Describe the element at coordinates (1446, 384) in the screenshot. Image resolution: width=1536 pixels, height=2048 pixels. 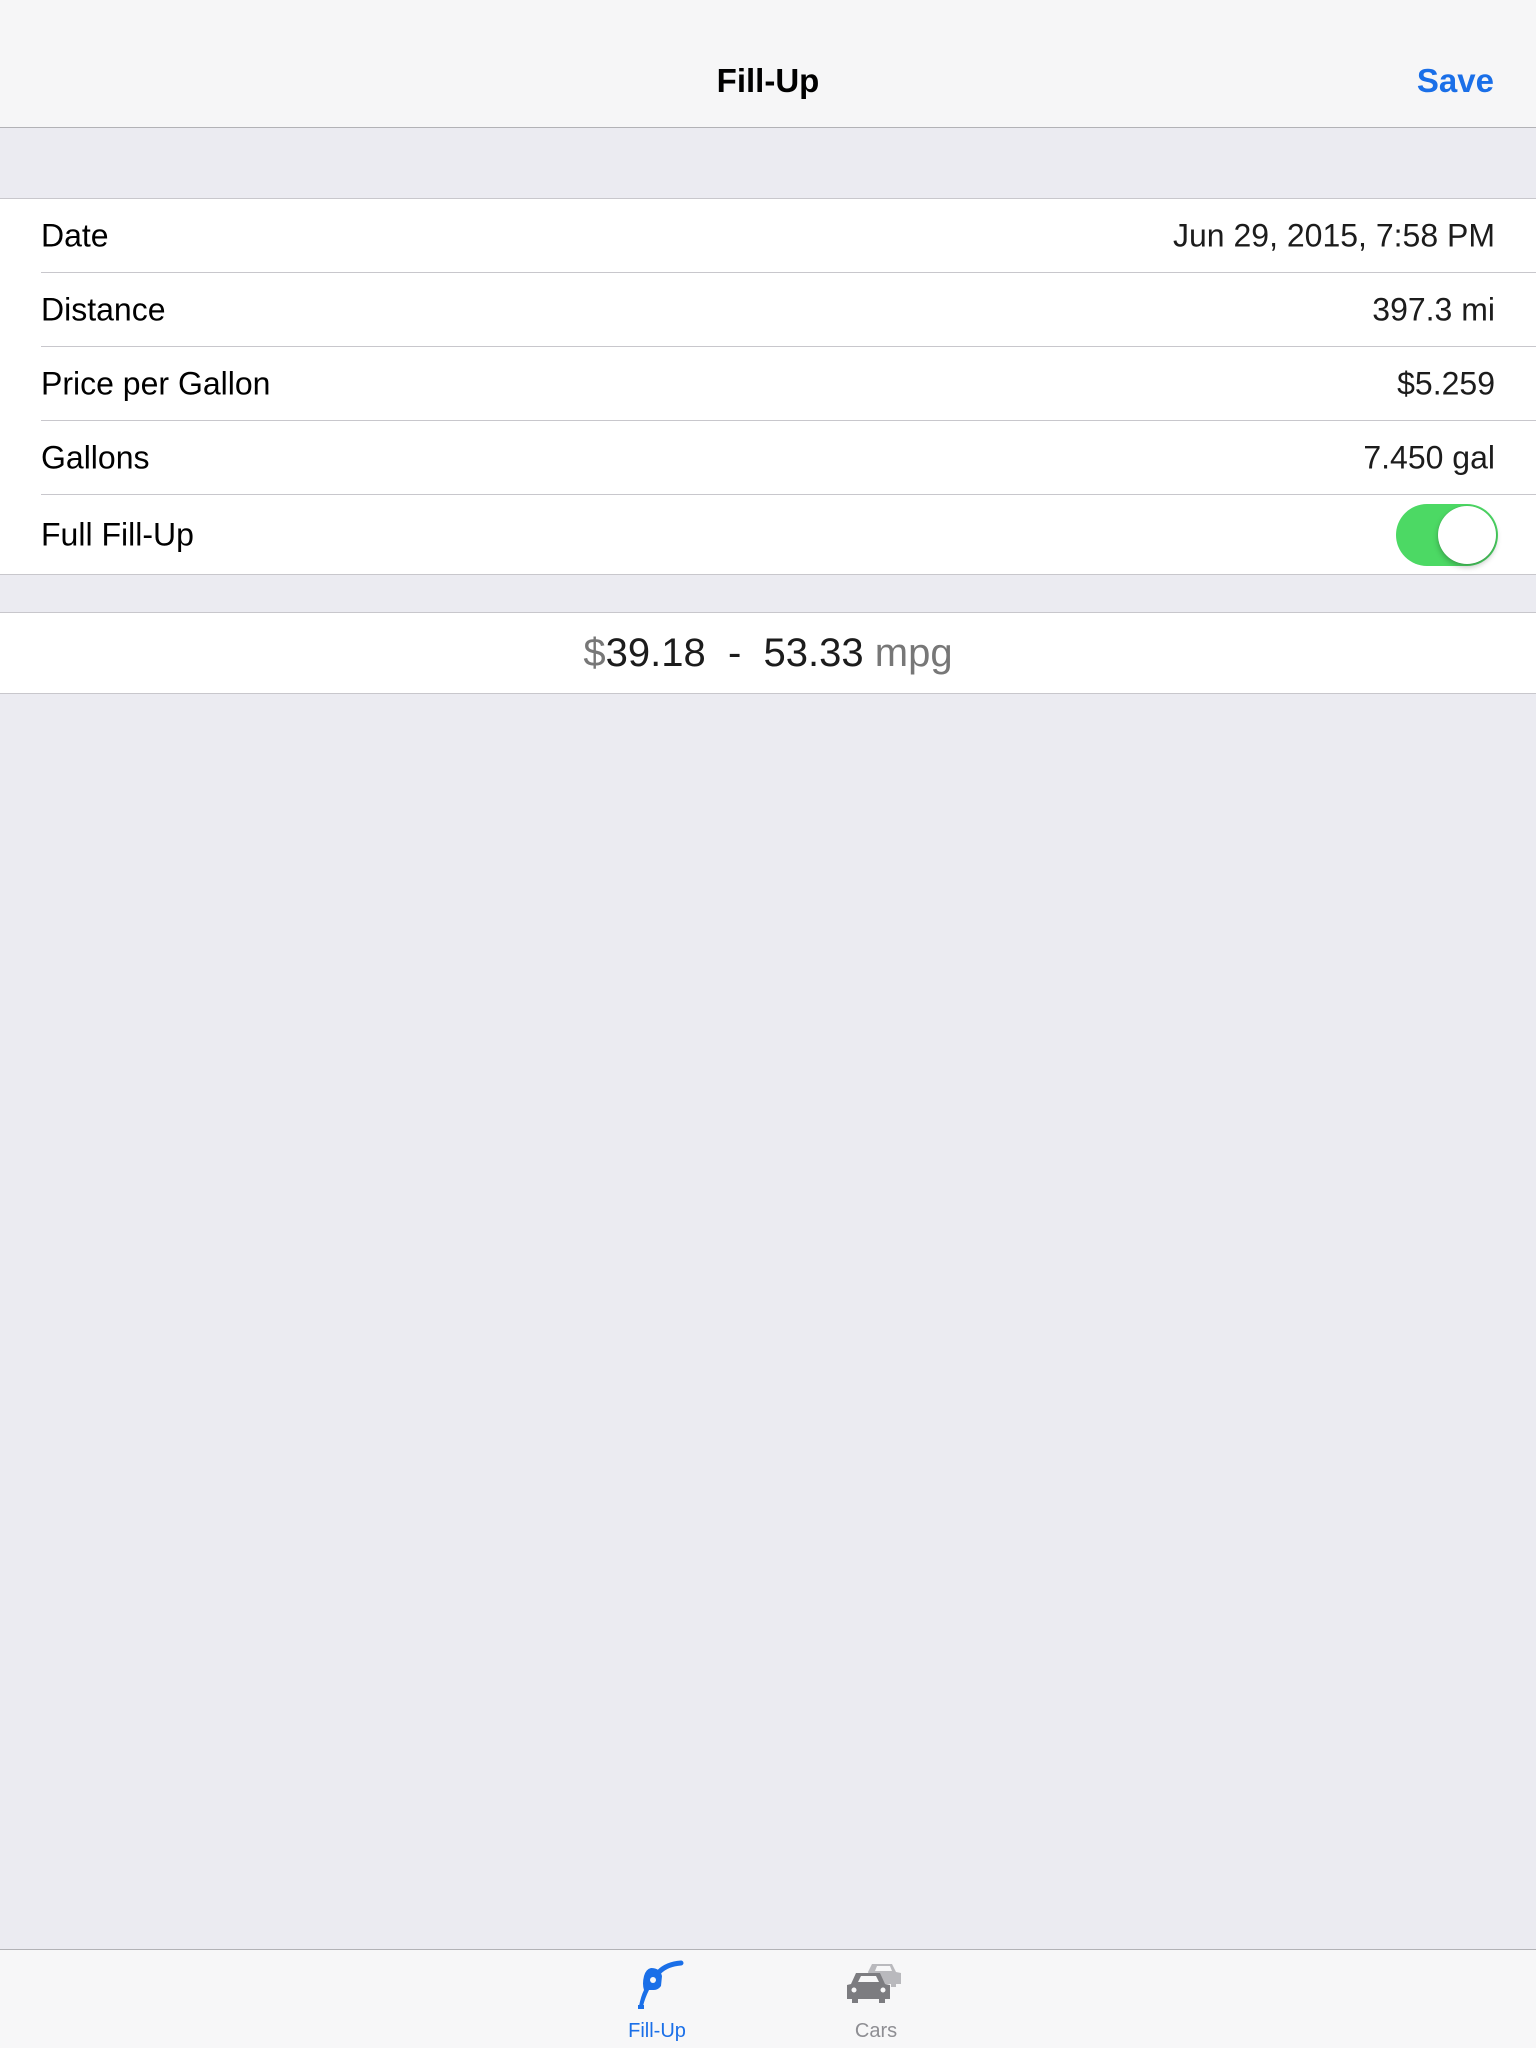
I see `price-per-gallon-value: $5.259` at that location.